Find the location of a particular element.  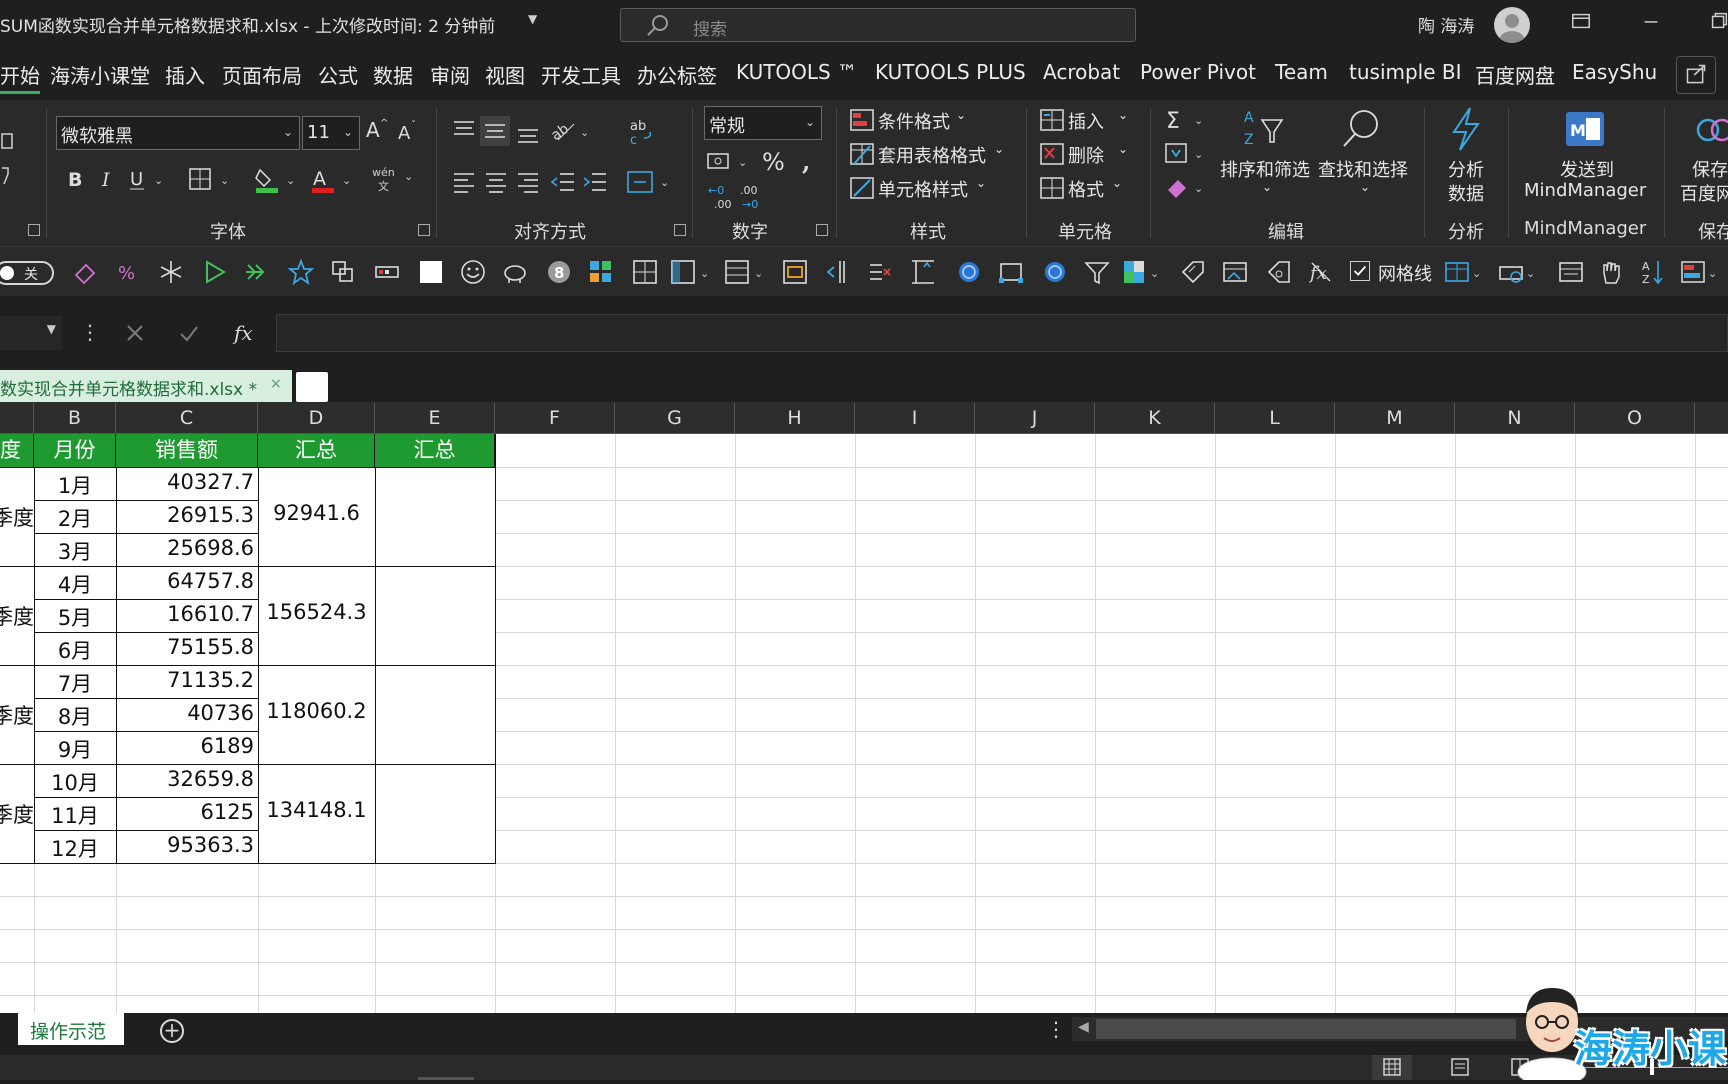

rectangle-shape-icon is located at coordinates (1011, 272).